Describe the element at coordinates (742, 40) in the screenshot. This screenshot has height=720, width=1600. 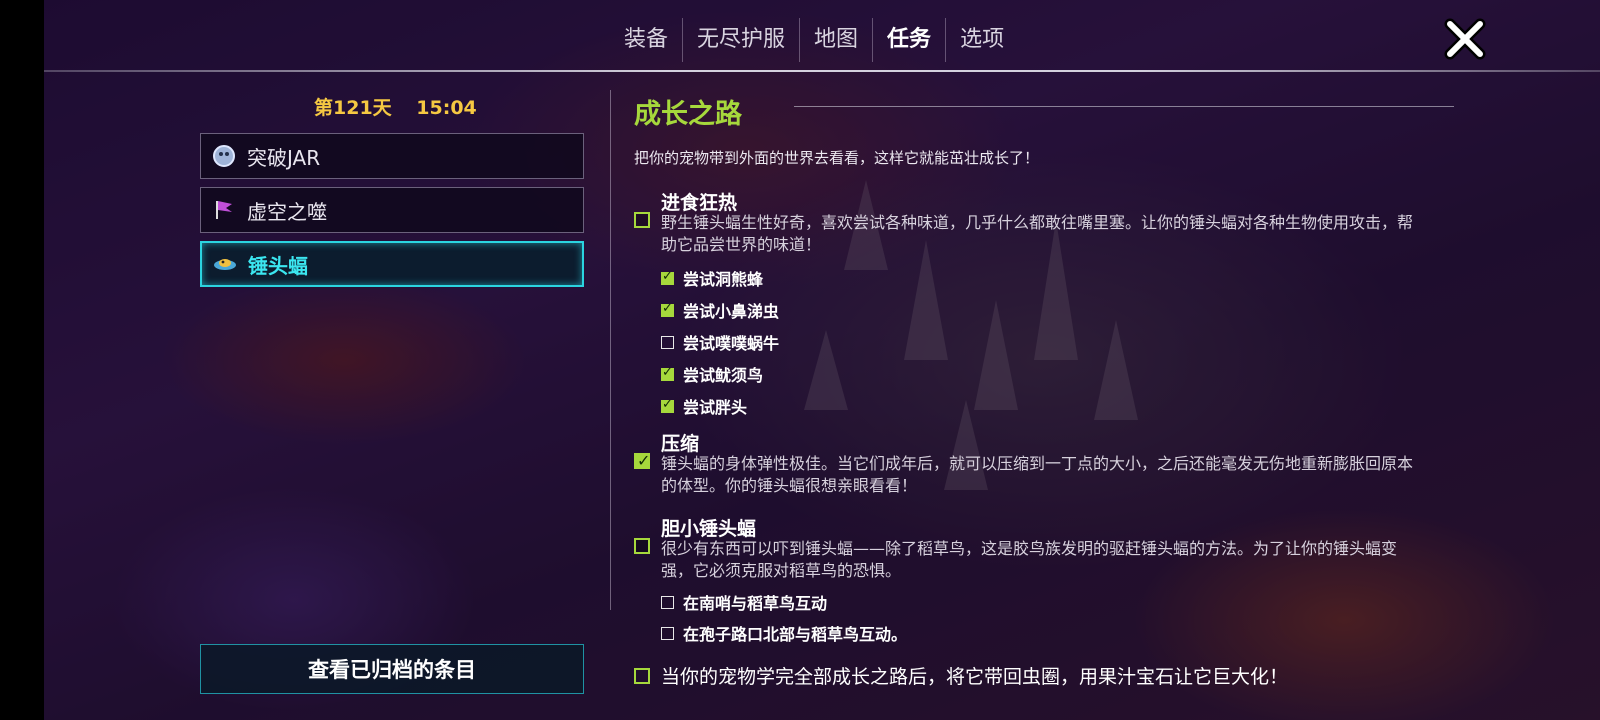
I see `tab-endless-suit: 无尽护服` at that location.